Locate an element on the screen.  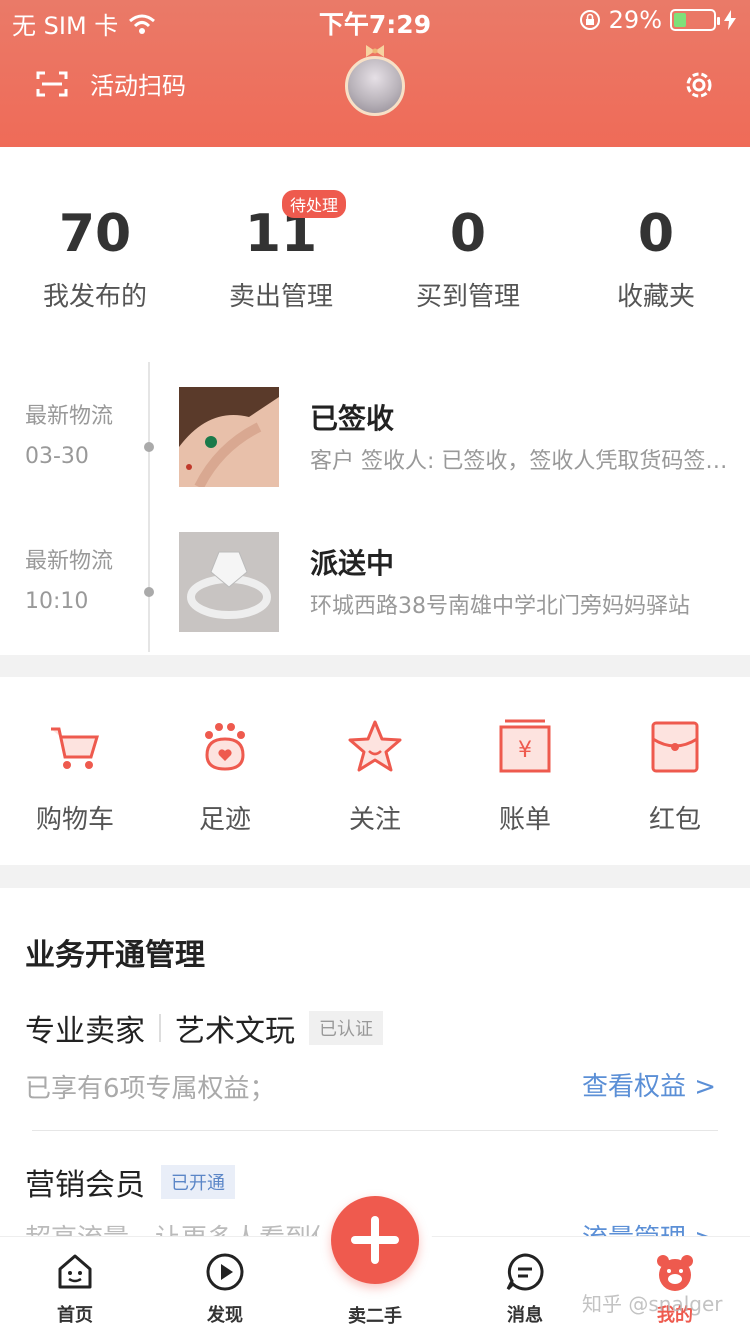
stat-published: 70 我发布的 is located at coordinates (95, 257).